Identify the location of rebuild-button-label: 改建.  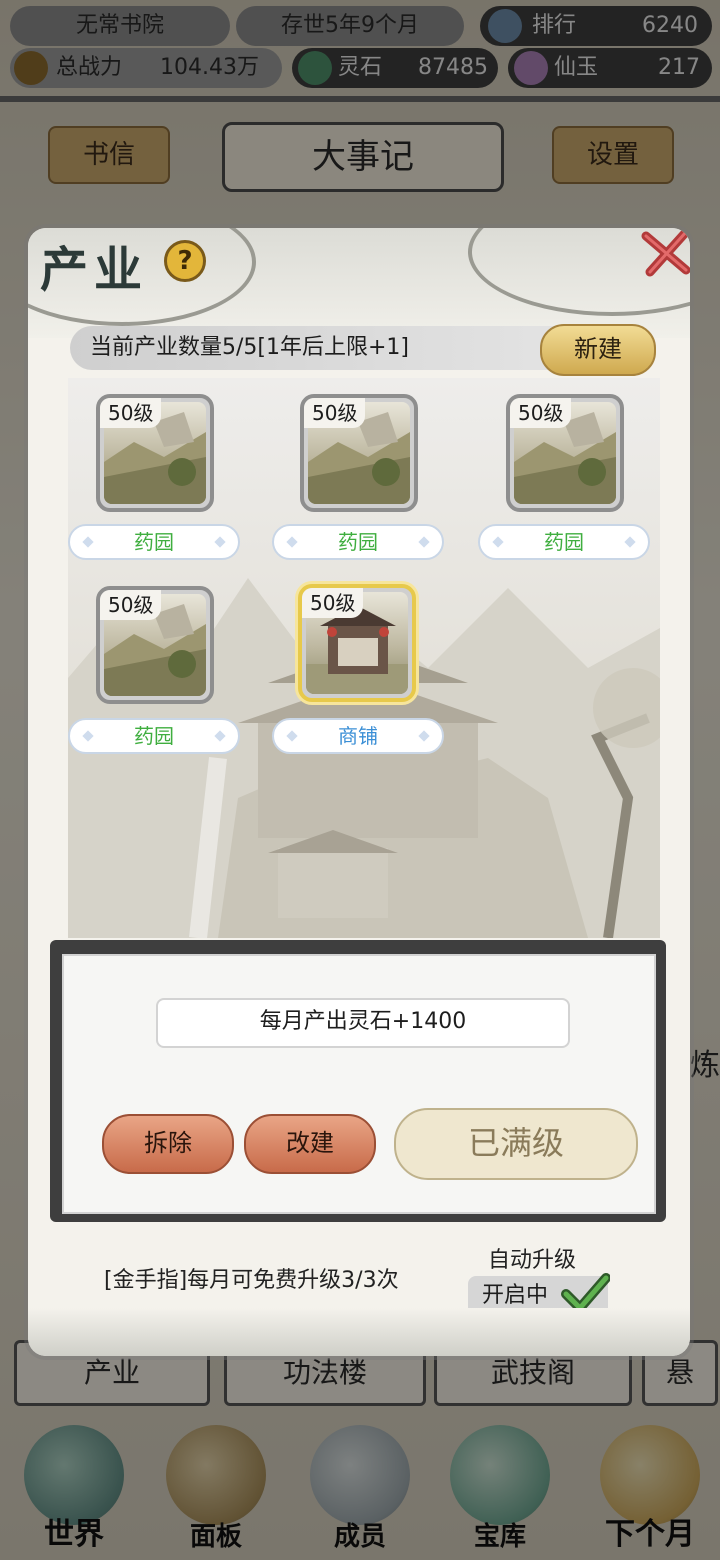
(310, 1143).